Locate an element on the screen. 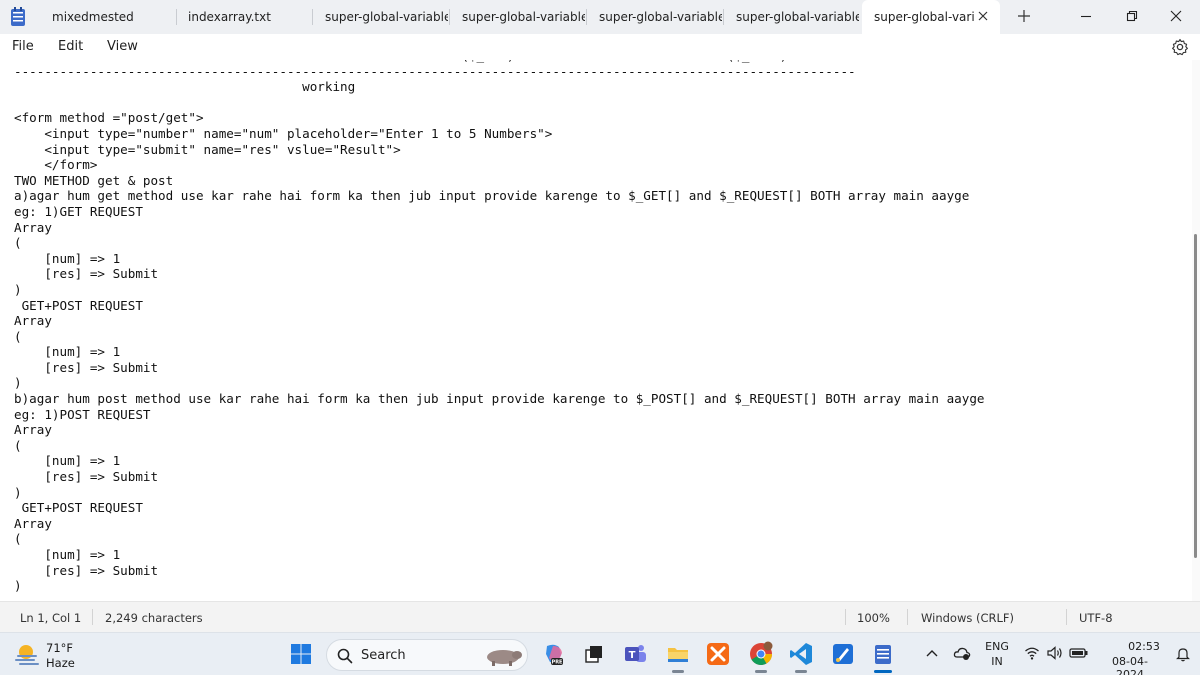 The image size is (1200, 675). notepad-taskbar-icon is located at coordinates (883, 654).